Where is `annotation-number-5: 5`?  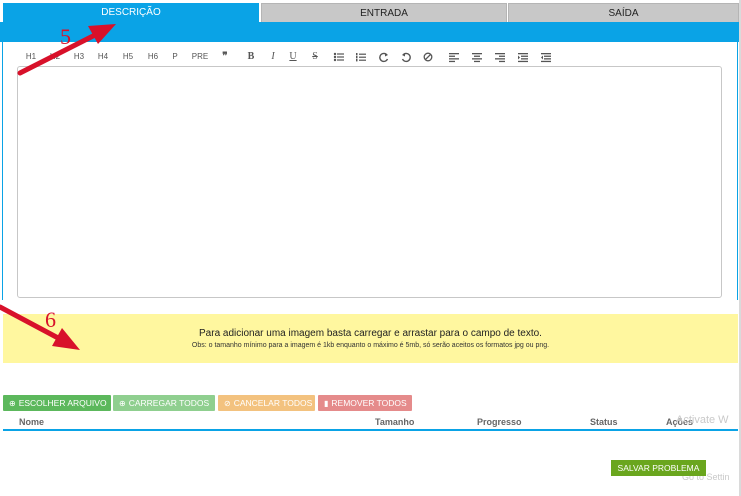
annotation-number-5: 5 is located at coordinates (65, 36).